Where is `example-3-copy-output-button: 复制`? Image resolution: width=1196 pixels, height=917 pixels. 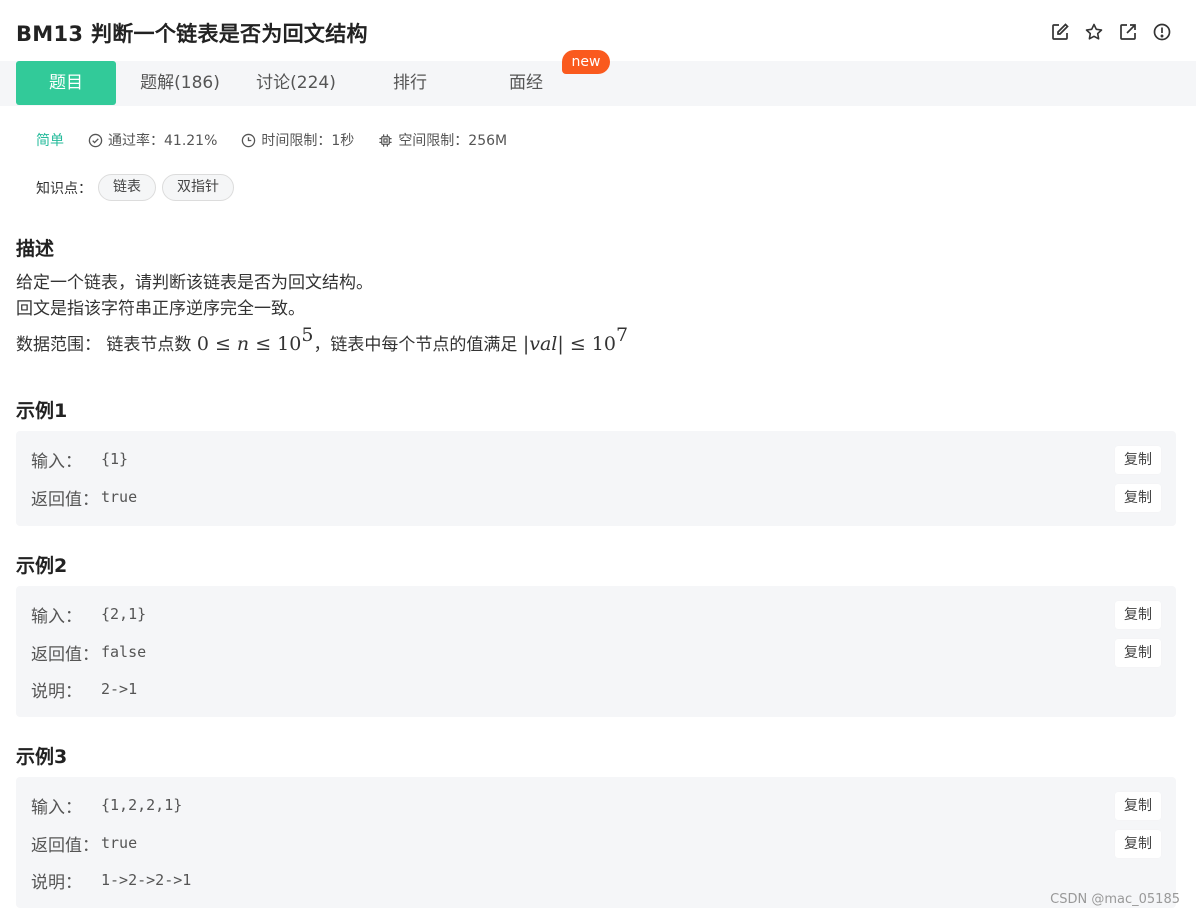 example-3-copy-output-button: 复制 is located at coordinates (1138, 844).